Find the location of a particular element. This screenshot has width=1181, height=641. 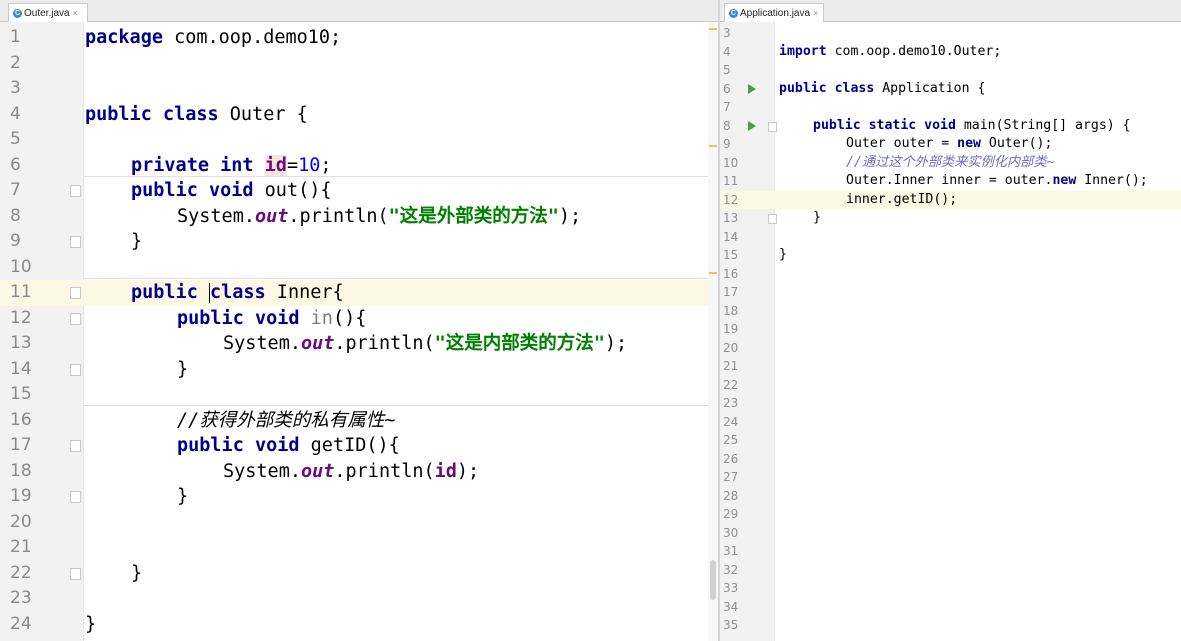

code-line: 22 } is located at coordinates (354, 574).